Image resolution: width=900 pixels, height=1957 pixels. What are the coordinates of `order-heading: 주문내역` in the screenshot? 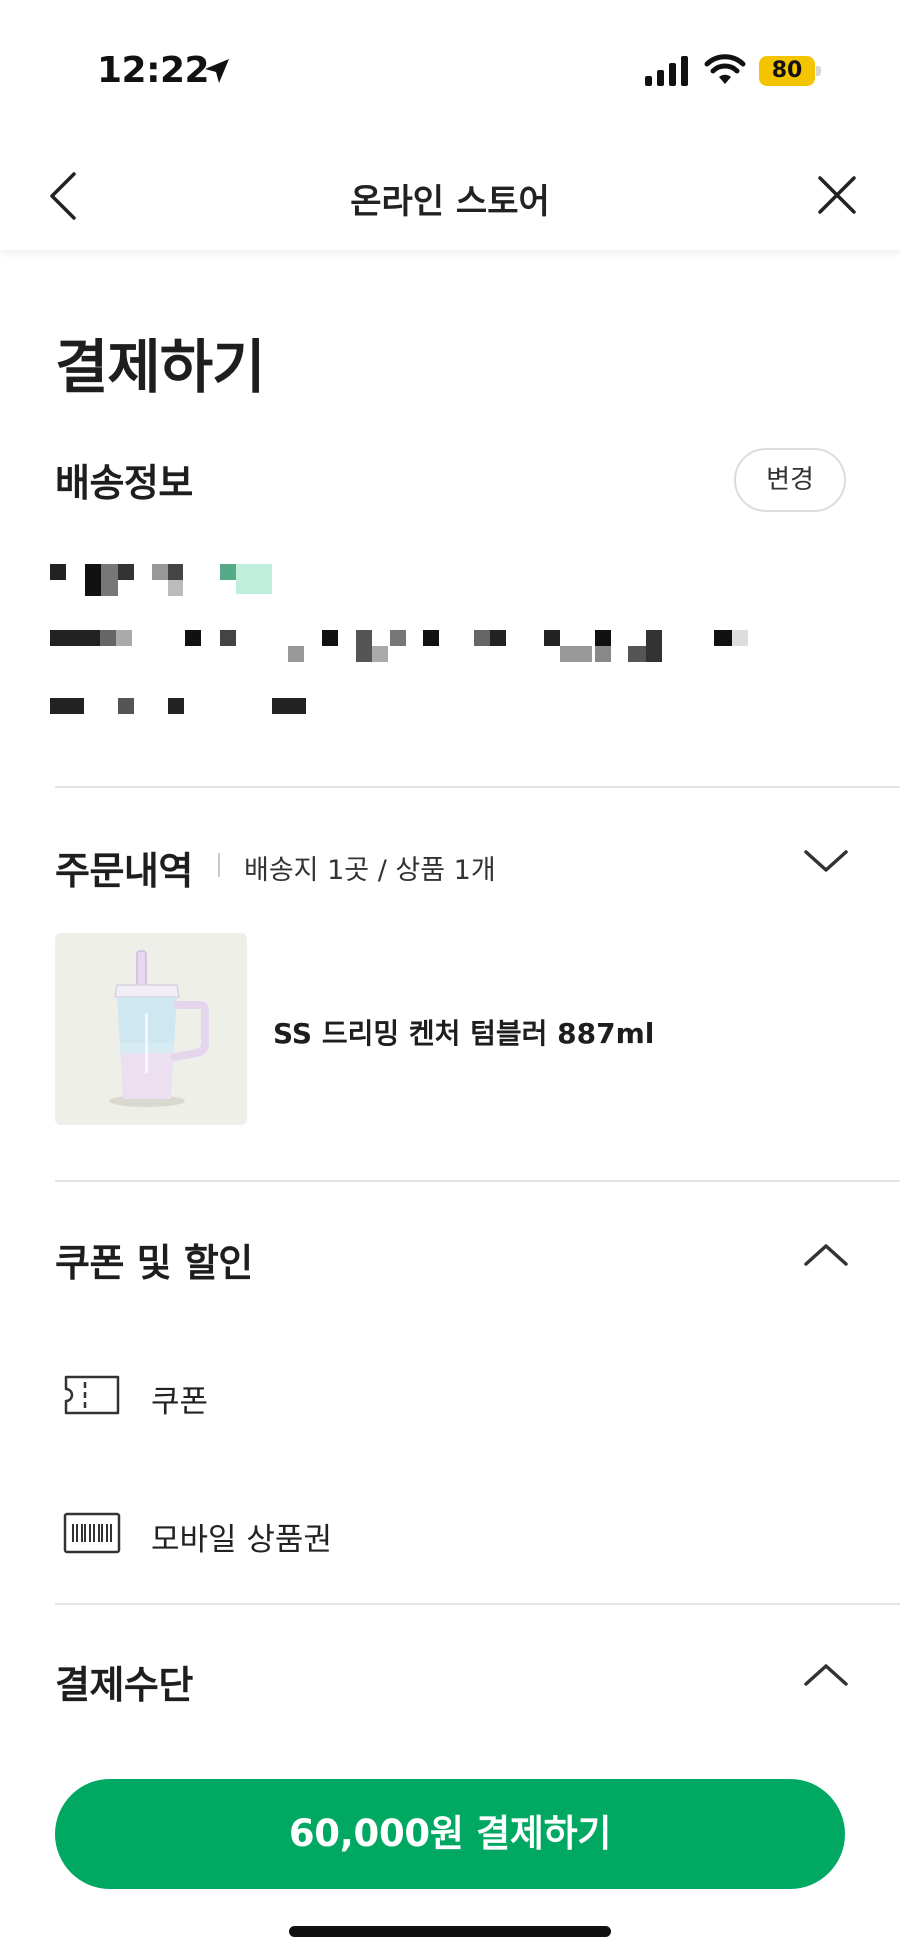 It's located at (124, 871).